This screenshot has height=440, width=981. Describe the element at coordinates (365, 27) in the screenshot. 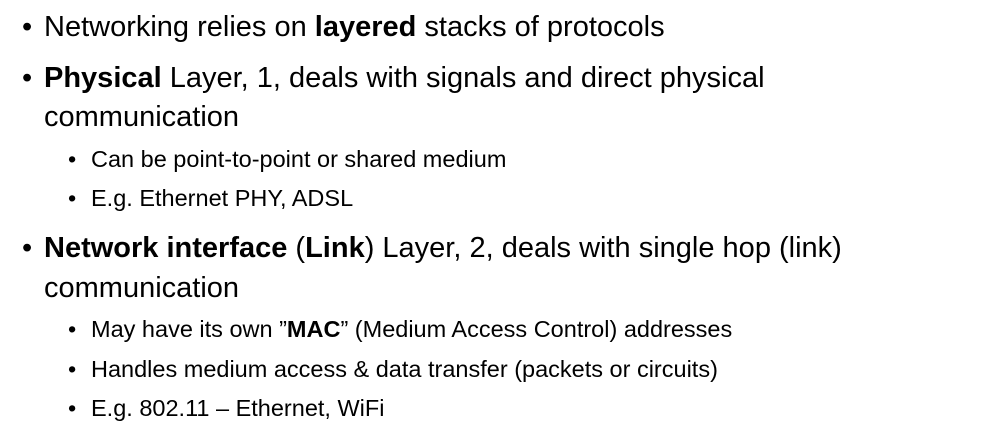

I see `bold-segment: layered` at that location.